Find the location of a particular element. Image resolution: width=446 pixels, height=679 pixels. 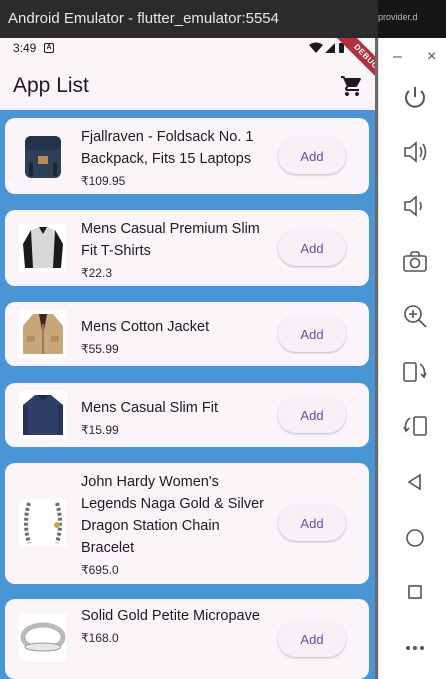

app-bar: App List is located at coordinates (187, 84).